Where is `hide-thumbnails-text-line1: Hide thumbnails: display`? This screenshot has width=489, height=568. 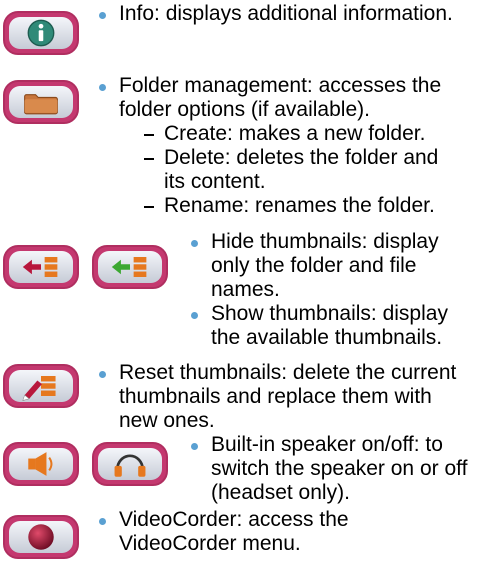
hide-thumbnails-text-line1: Hide thumbnails: display is located at coordinates (325, 241).